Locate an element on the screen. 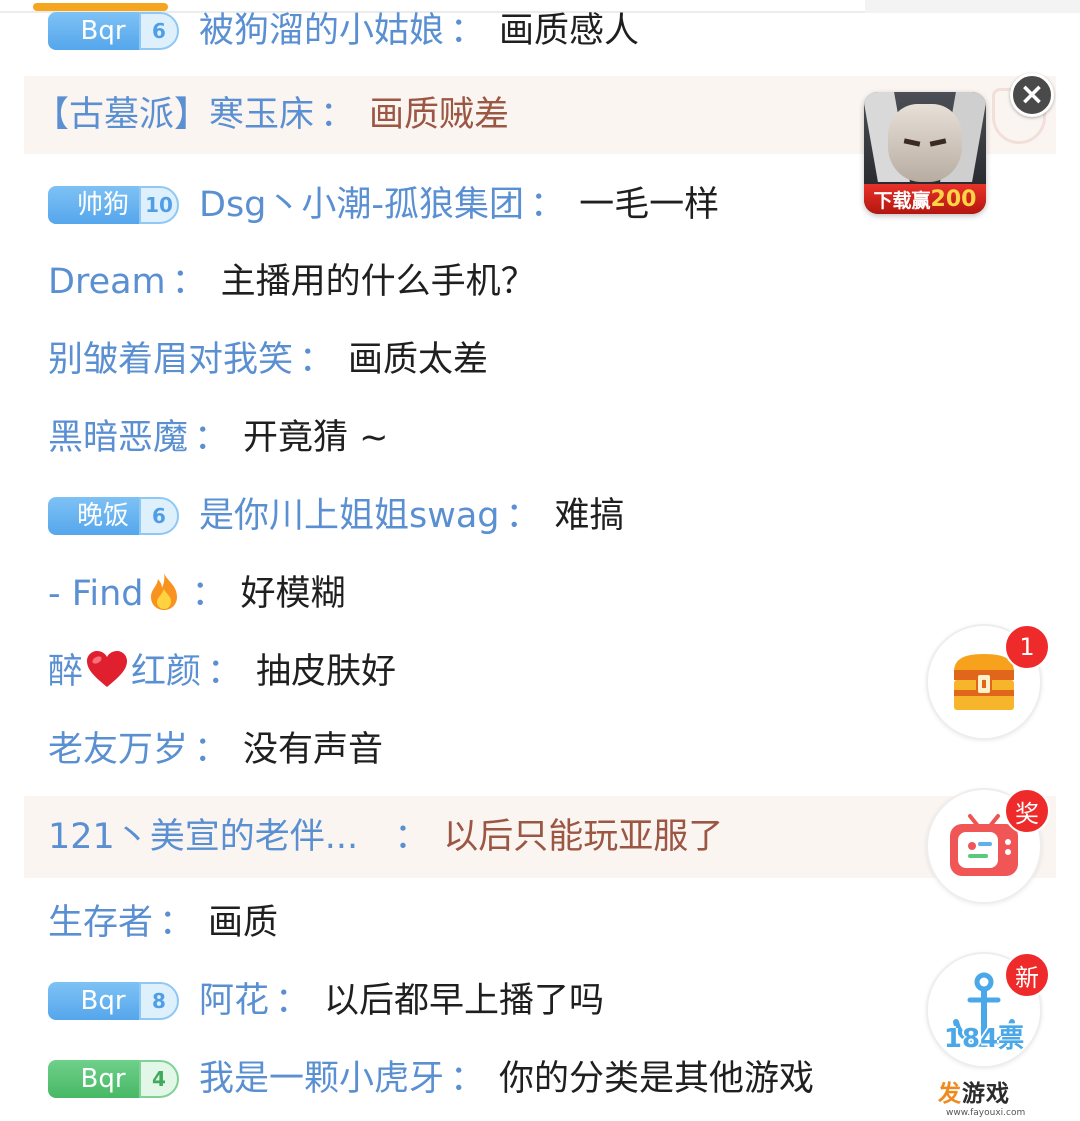 This screenshot has width=1080, height=1121. chat-text: 画质太差 is located at coordinates (418, 359).